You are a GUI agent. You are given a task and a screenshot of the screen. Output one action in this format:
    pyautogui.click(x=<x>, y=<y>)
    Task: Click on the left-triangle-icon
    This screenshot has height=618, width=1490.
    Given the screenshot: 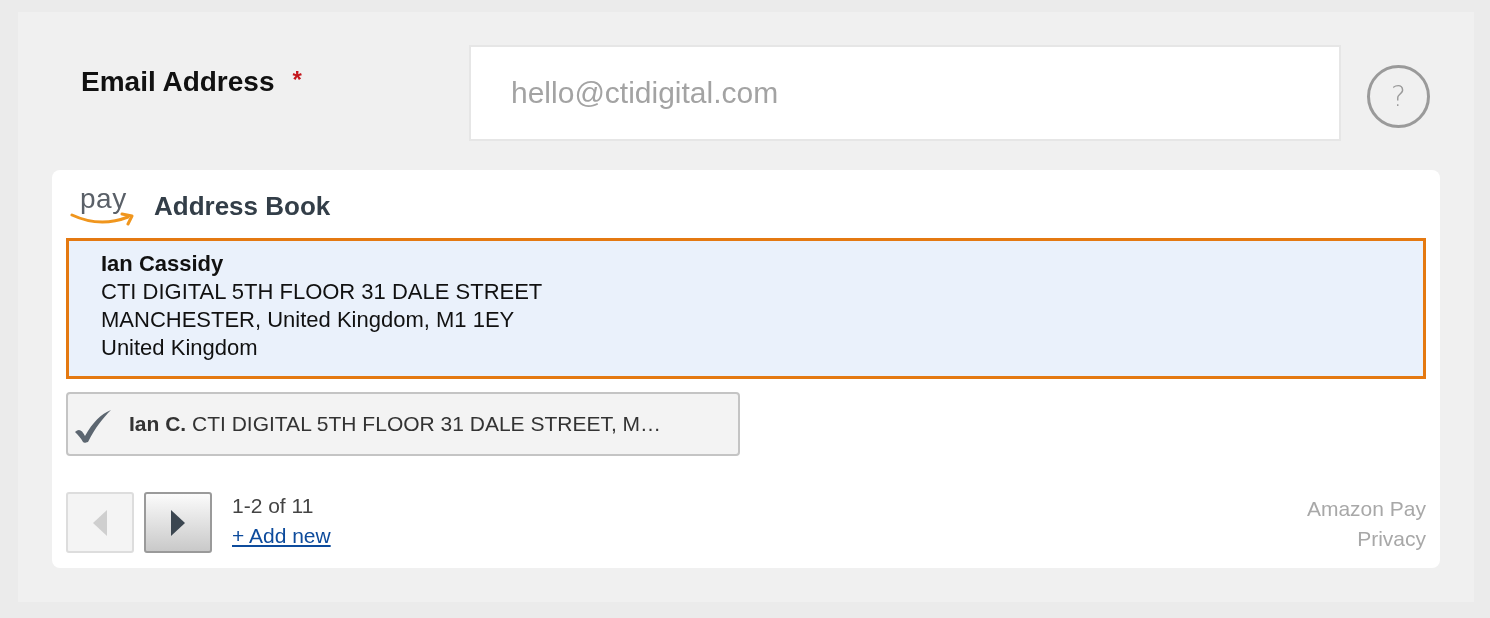 What is the action you would take?
    pyautogui.click(x=100, y=522)
    